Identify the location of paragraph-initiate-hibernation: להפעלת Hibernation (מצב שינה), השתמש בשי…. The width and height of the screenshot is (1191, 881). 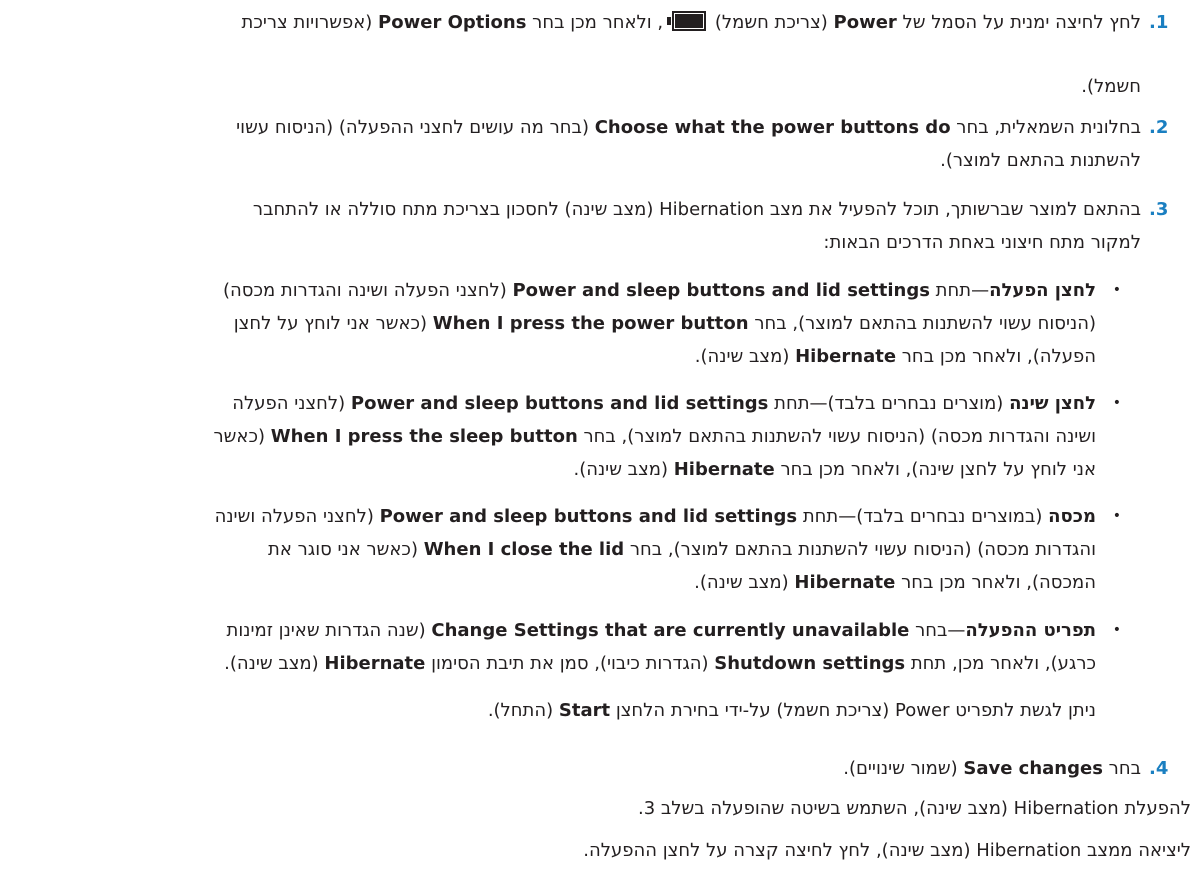
(914, 808).